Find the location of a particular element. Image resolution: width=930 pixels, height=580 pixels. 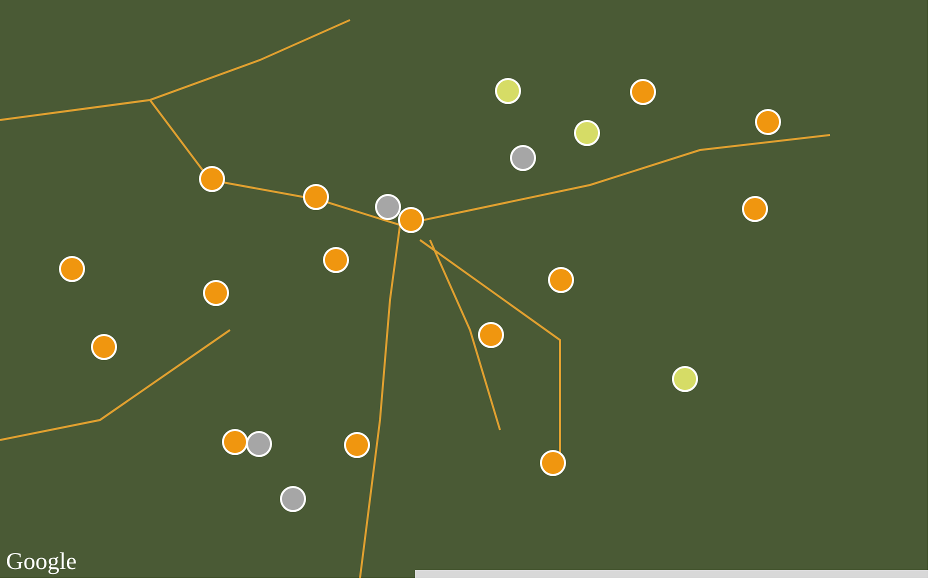

map-logo: Google is located at coordinates (41, 562).